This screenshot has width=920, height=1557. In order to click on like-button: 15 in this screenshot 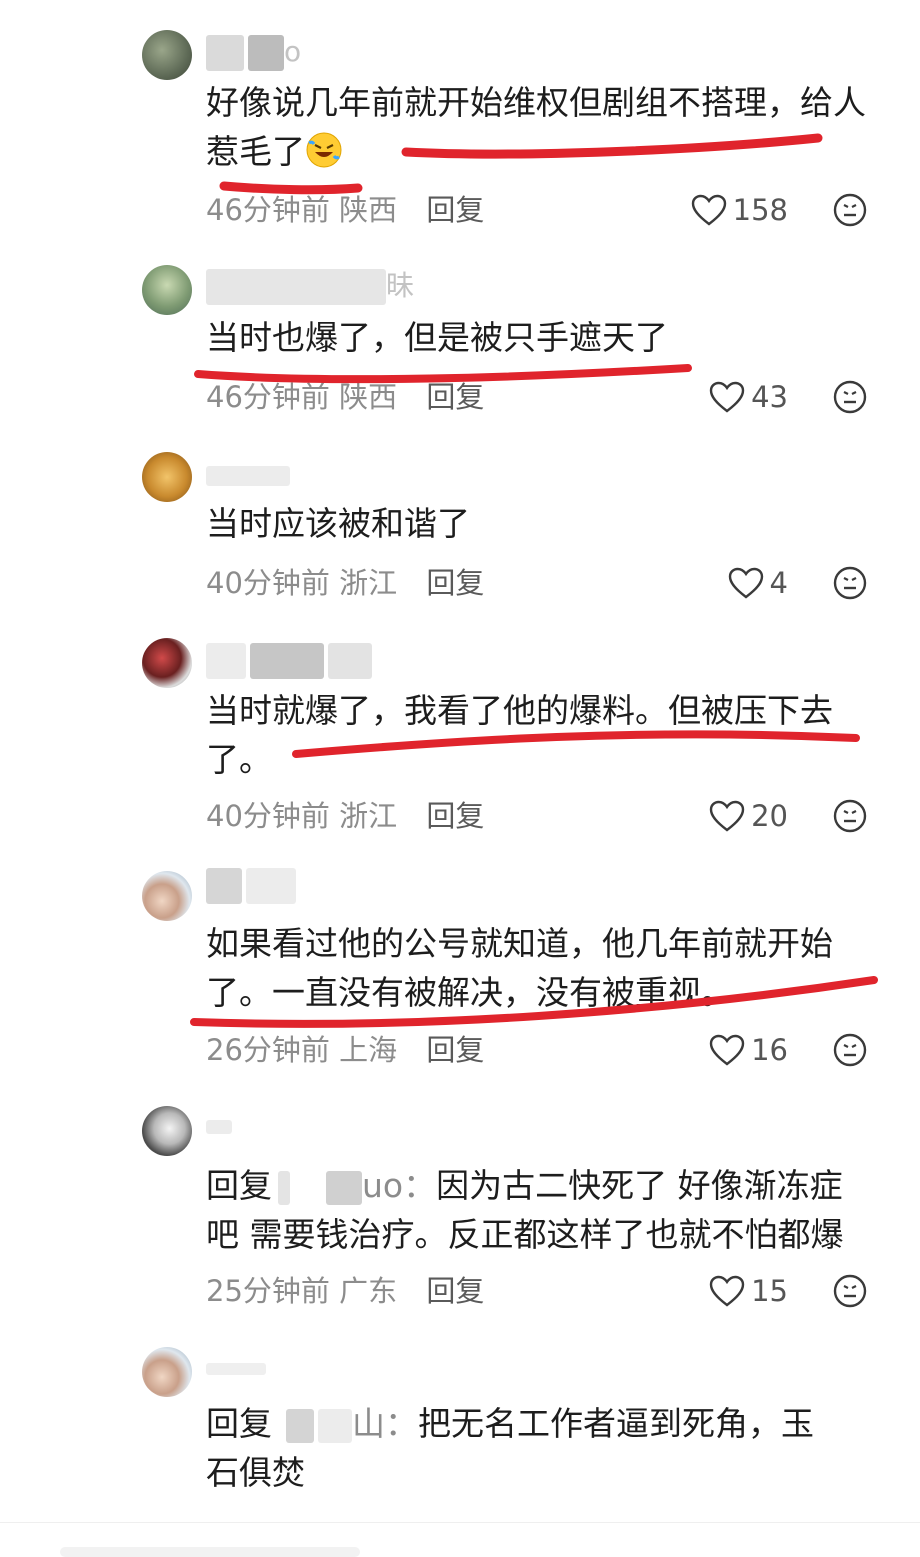, I will do `click(748, 1291)`.